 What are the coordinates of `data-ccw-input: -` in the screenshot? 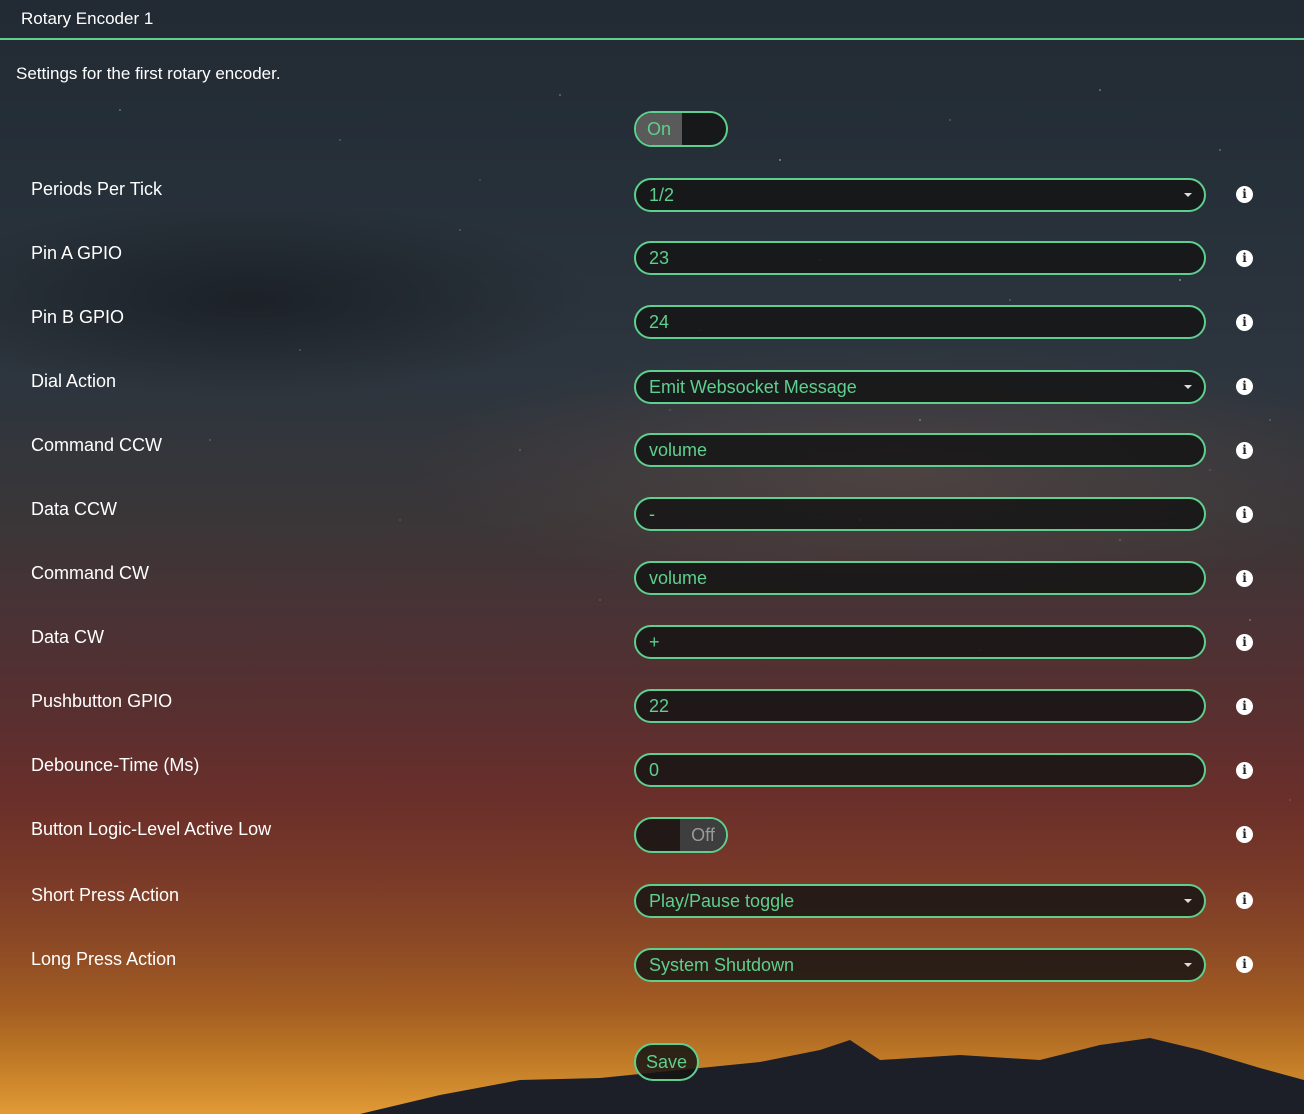 It's located at (920, 514).